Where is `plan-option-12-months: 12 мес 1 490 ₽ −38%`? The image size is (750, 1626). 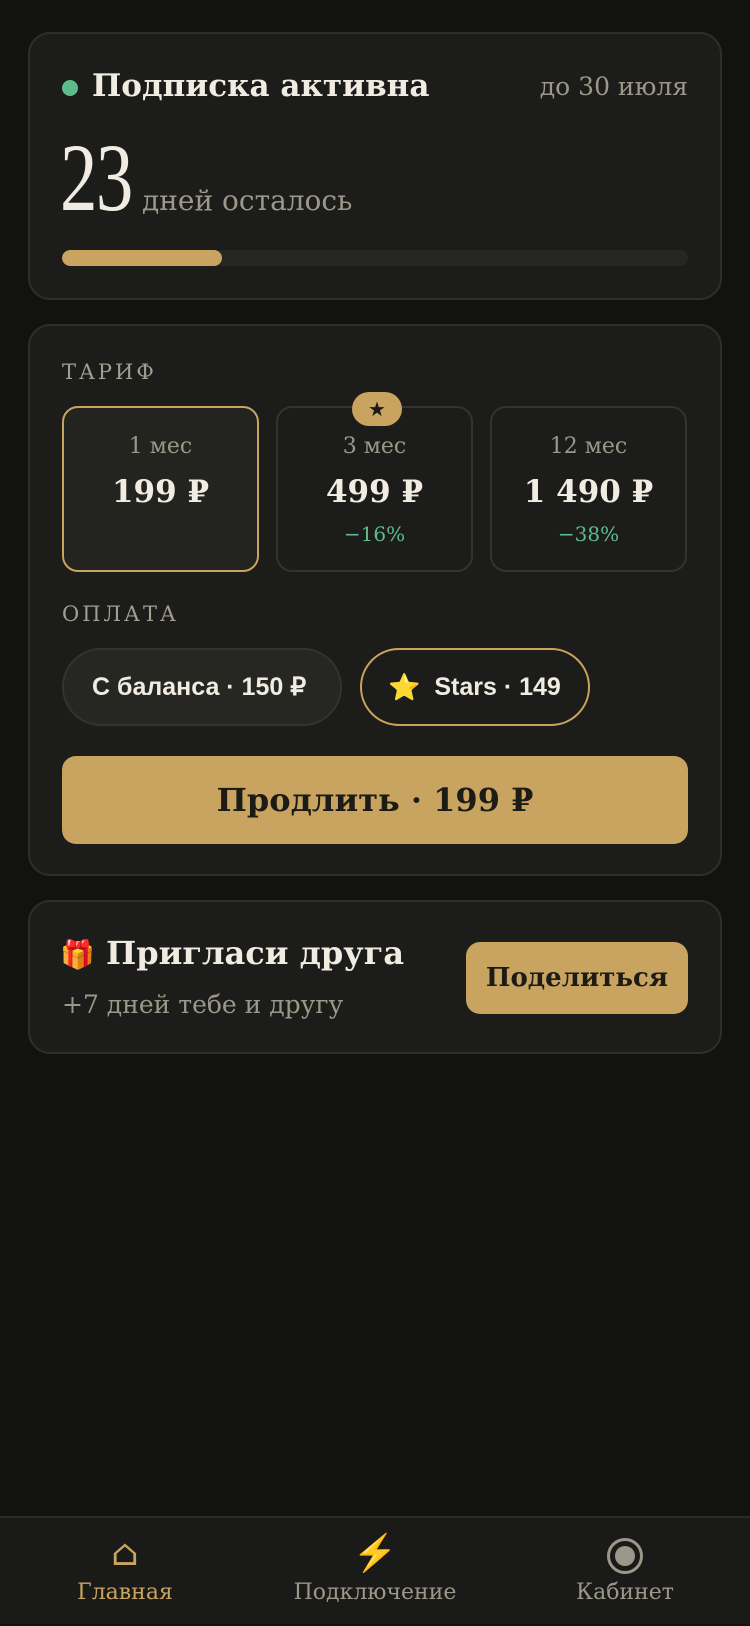 plan-option-12-months: 12 мес 1 490 ₽ −38% is located at coordinates (588, 489).